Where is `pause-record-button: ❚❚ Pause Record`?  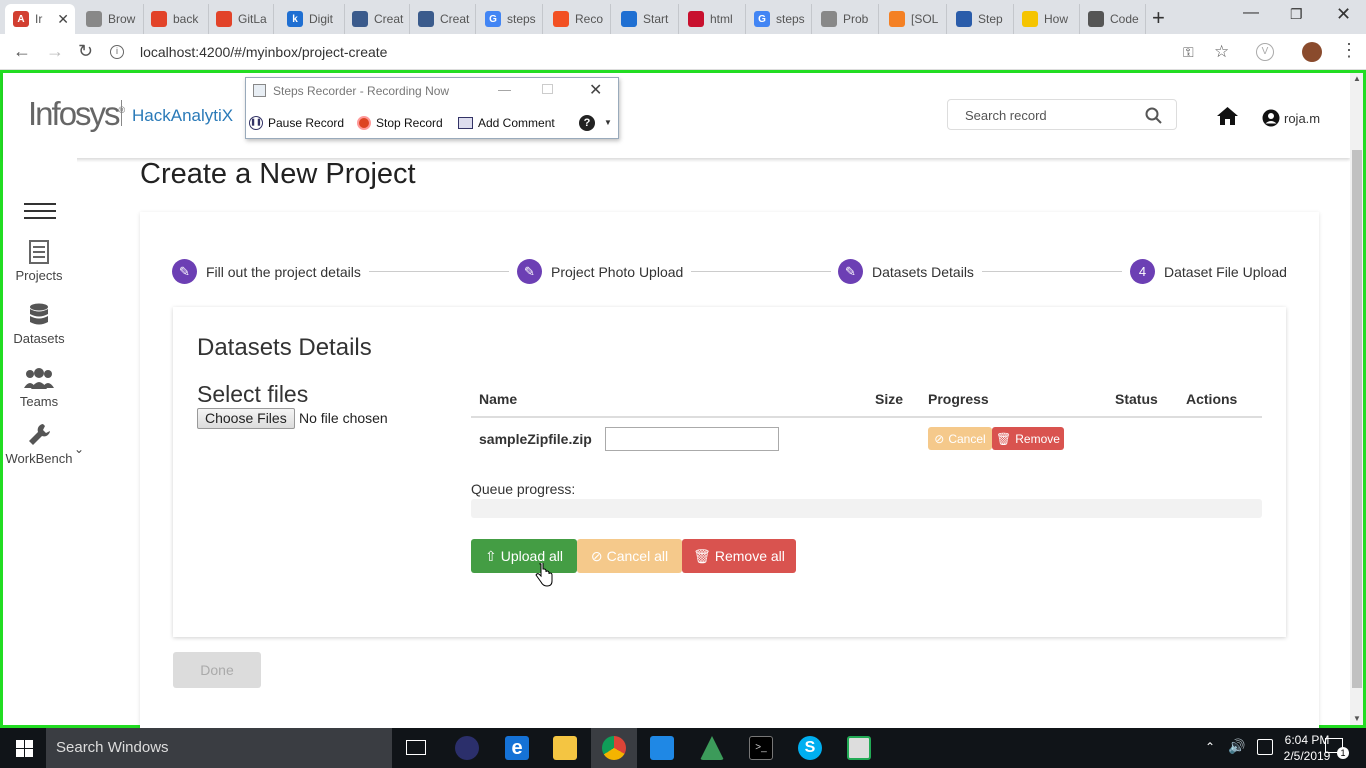 pause-record-button: ❚❚ Pause Record is located at coordinates (296, 123).